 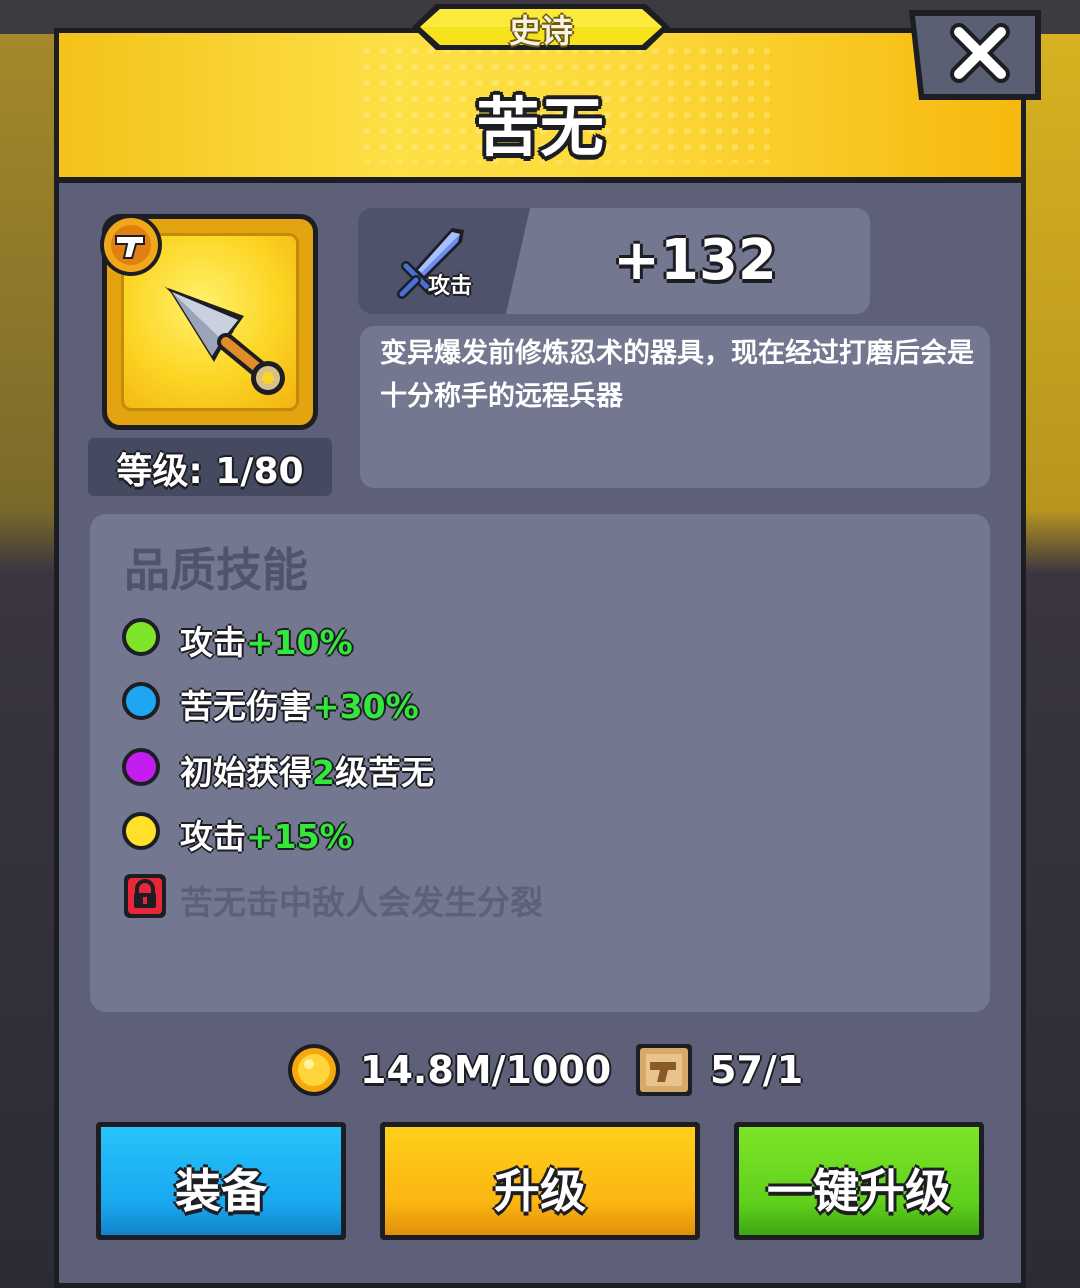 I want to click on upgrade-all-button: 一键升级, so click(x=859, y=1181).